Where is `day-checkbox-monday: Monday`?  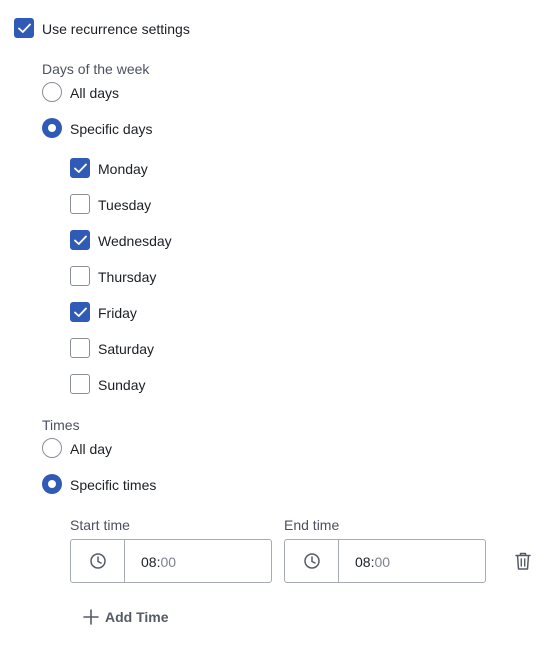
day-checkbox-monday: Monday is located at coordinates (140, 169).